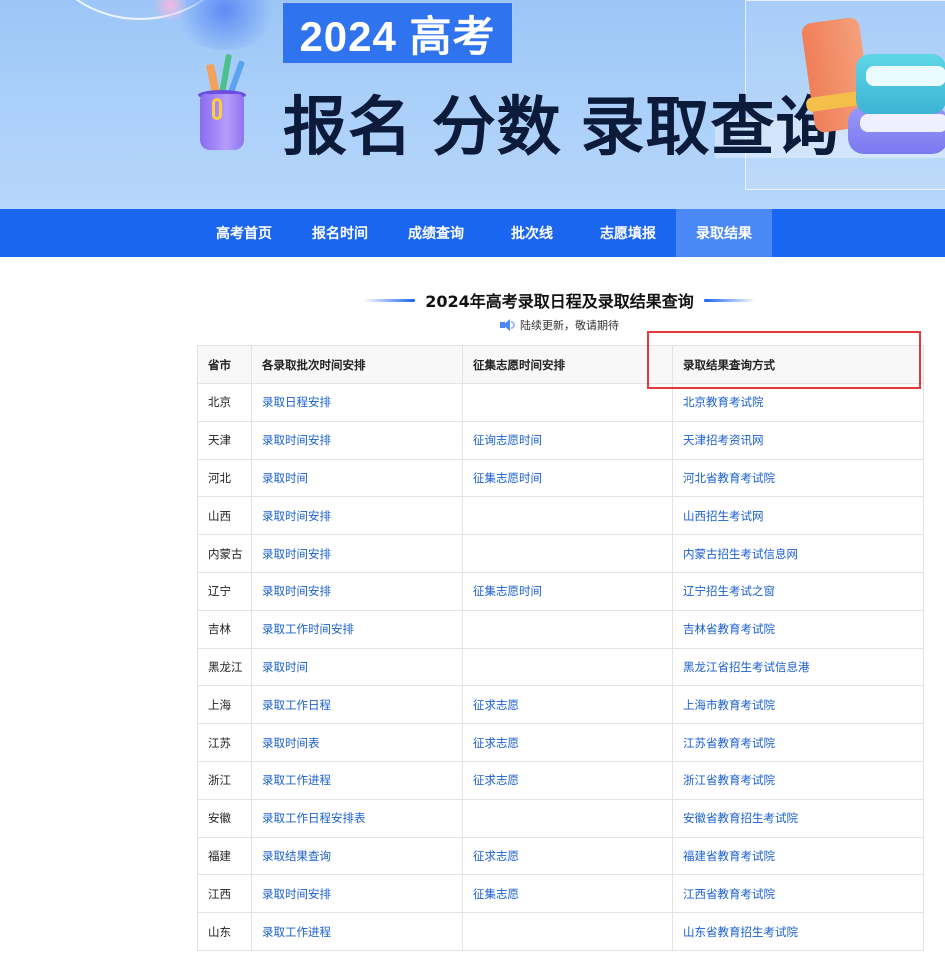  Describe the element at coordinates (507, 325) in the screenshot. I see `speaker-icon` at that location.